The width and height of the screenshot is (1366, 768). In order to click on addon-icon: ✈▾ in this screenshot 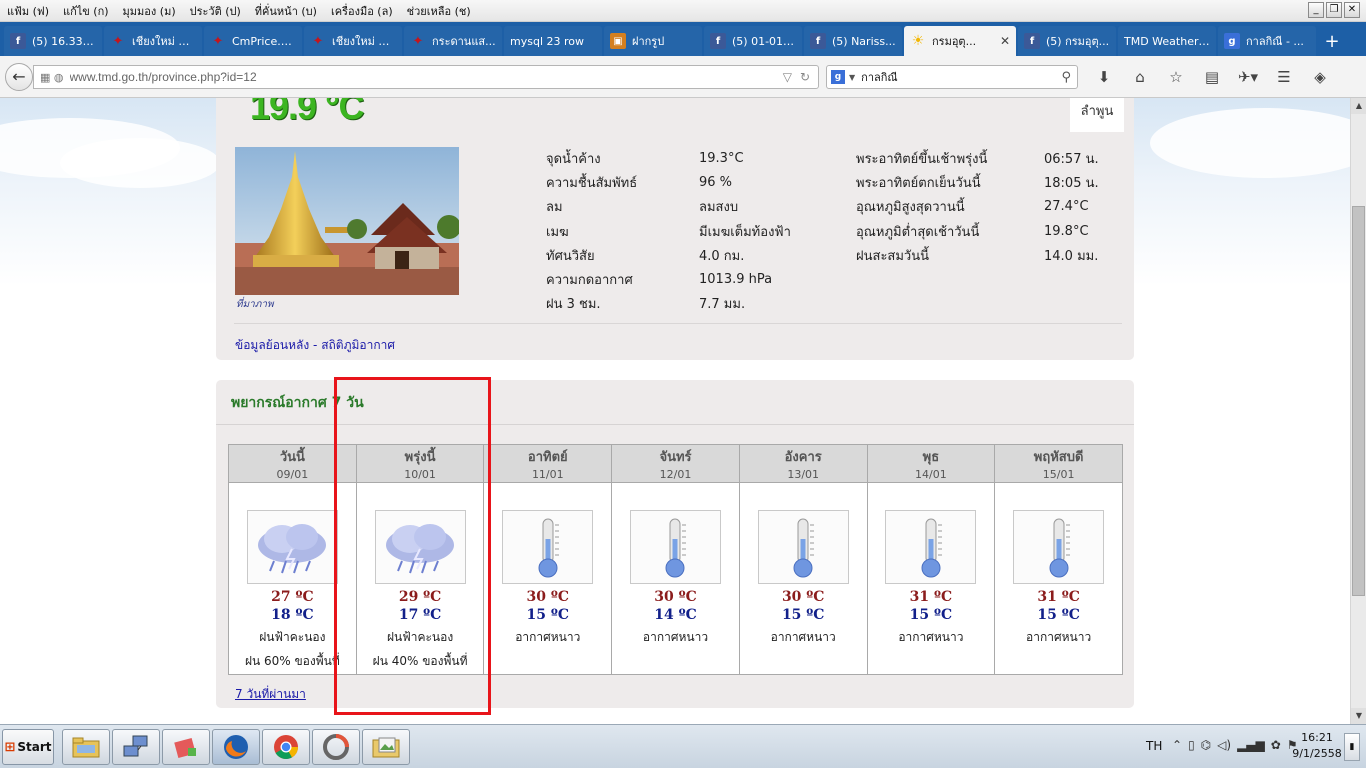, I will do `click(1248, 77)`.